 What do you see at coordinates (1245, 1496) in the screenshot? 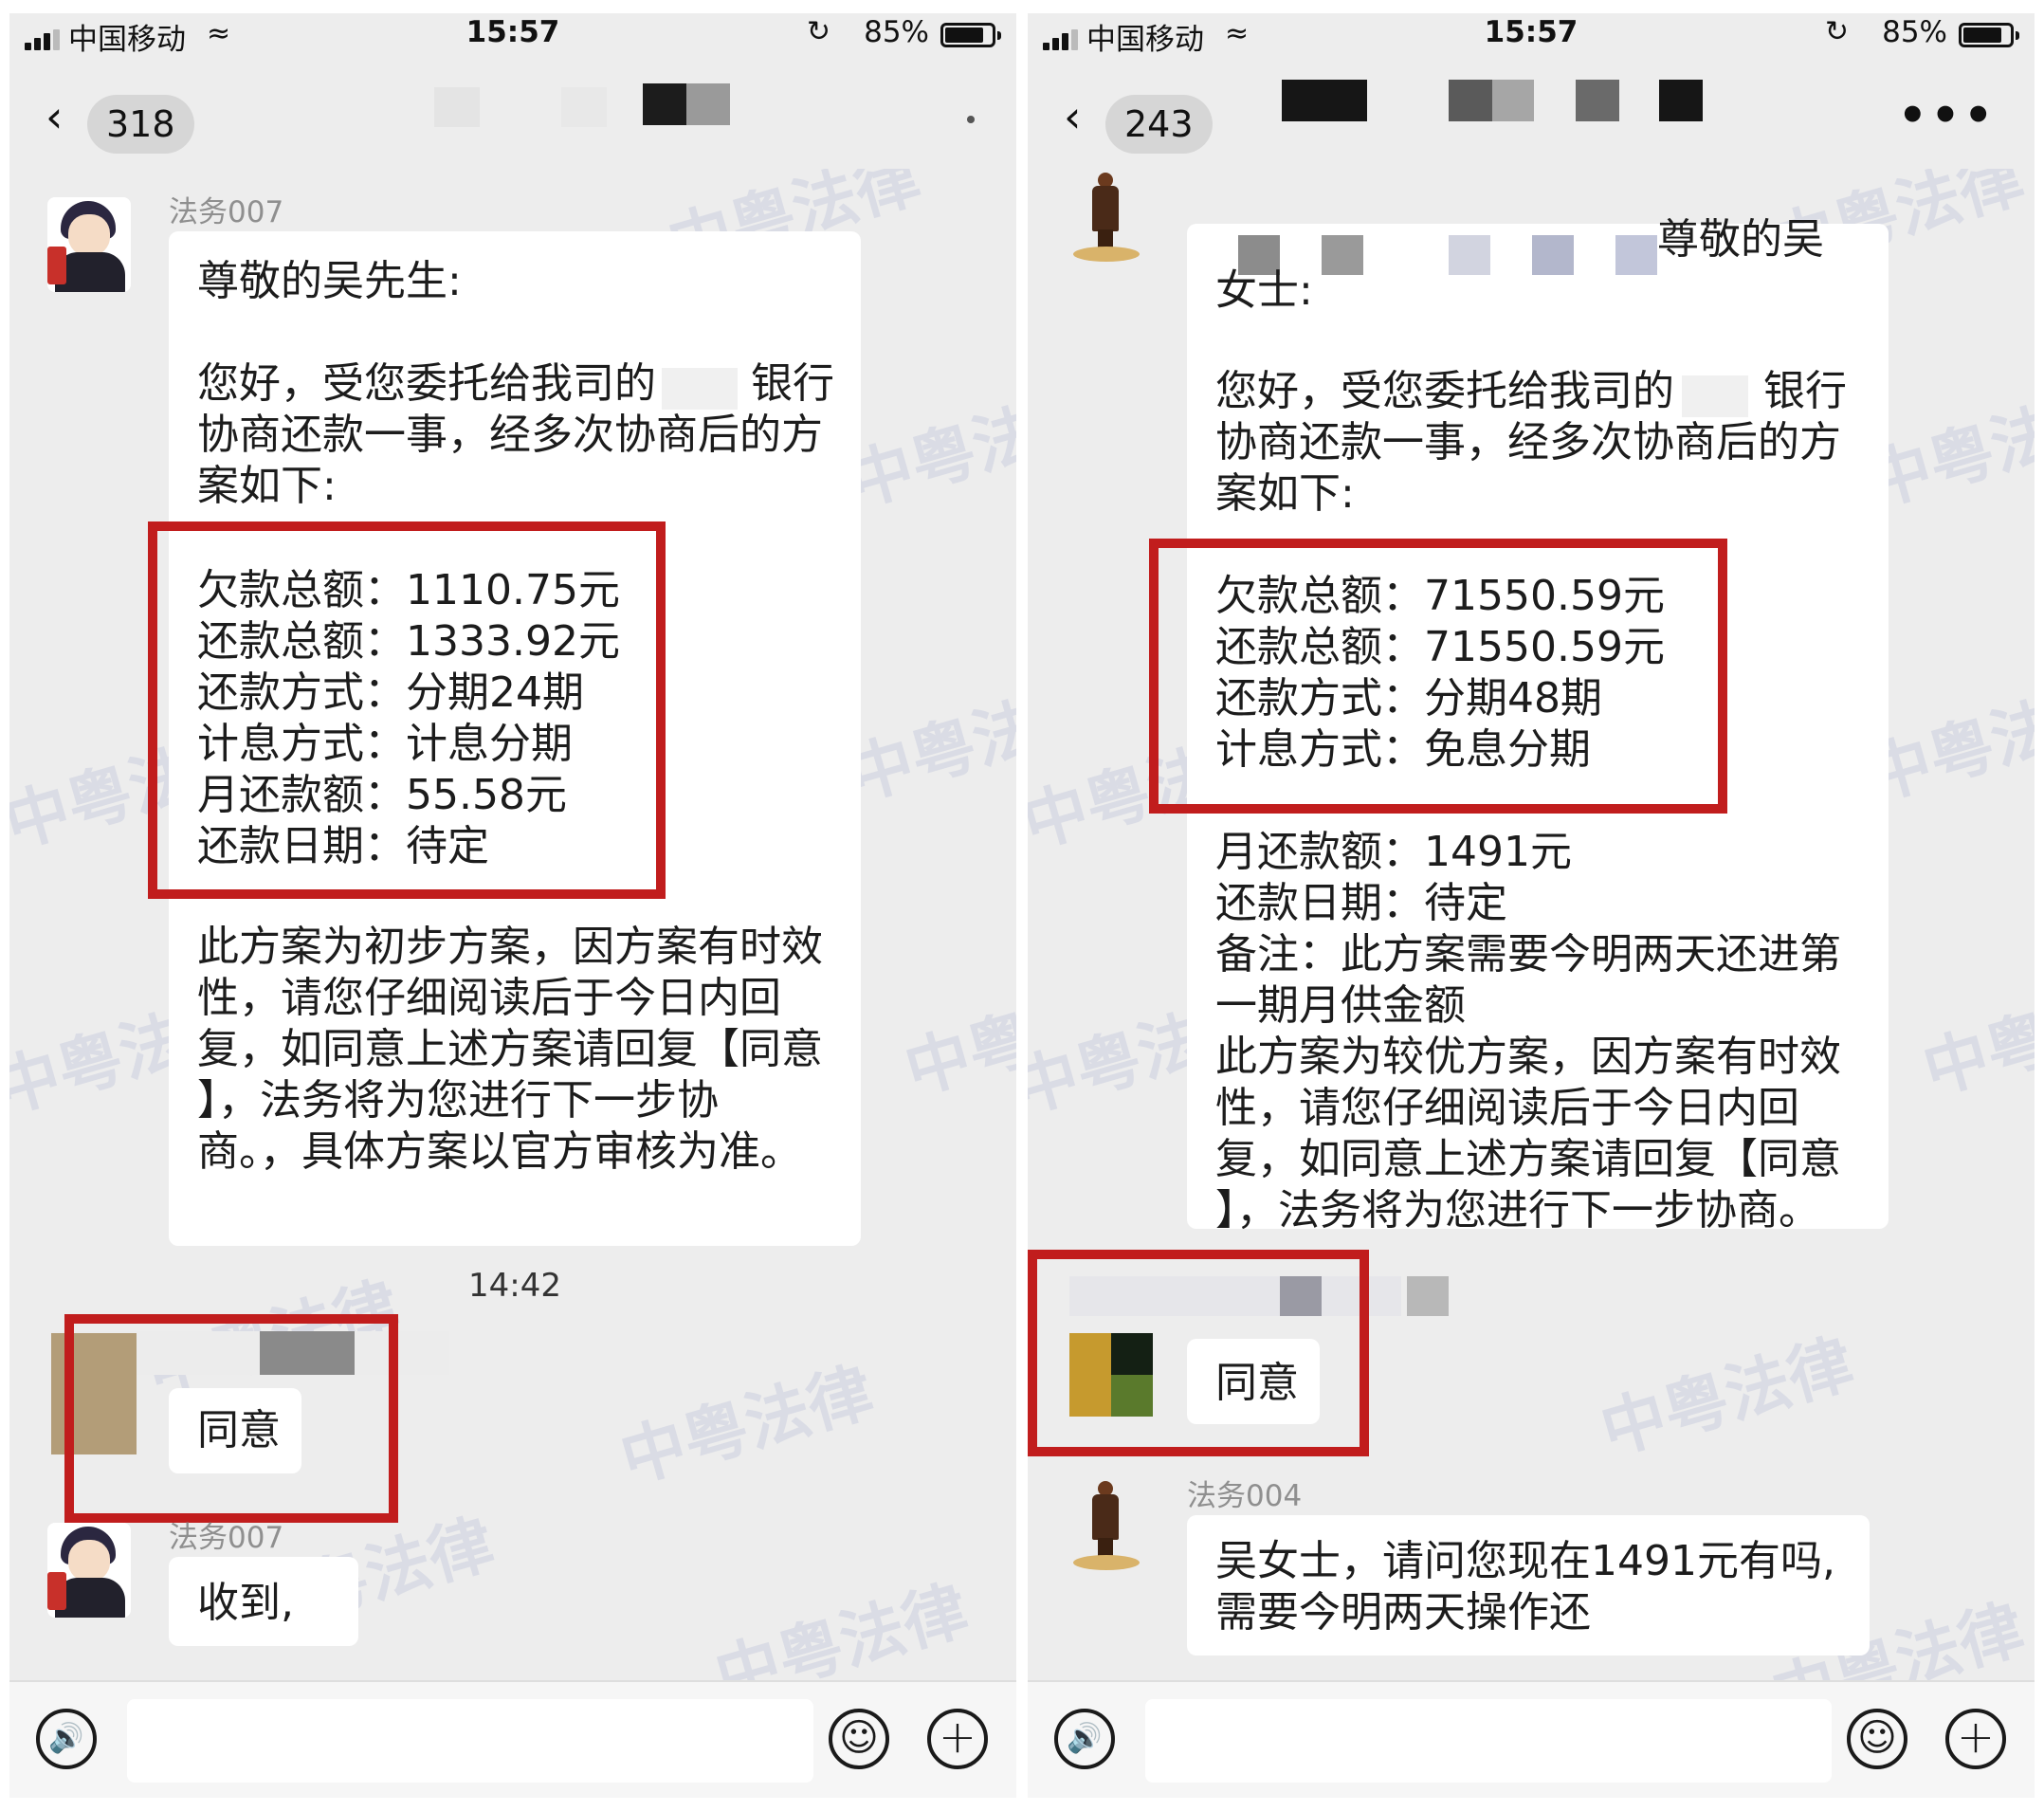
I see `sender-name: 法务004` at bounding box center [1245, 1496].